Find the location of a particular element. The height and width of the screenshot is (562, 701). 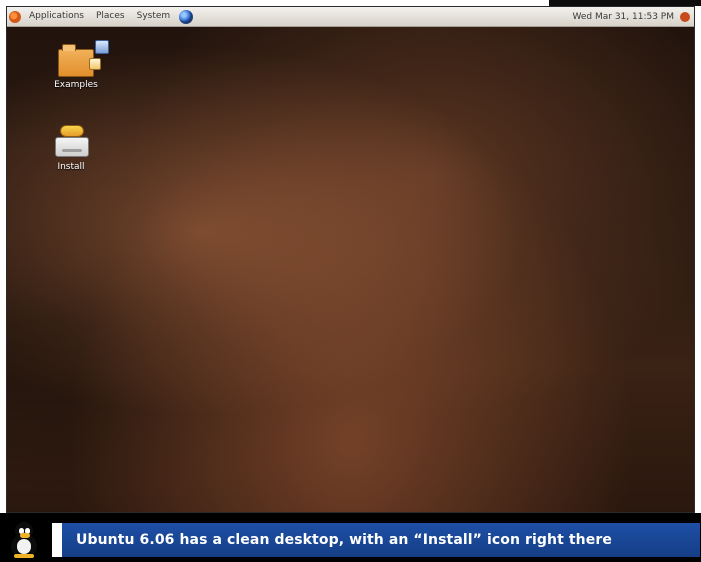

panel-clock: Wed Mar 31, 11:53 PM is located at coordinates (624, 17).